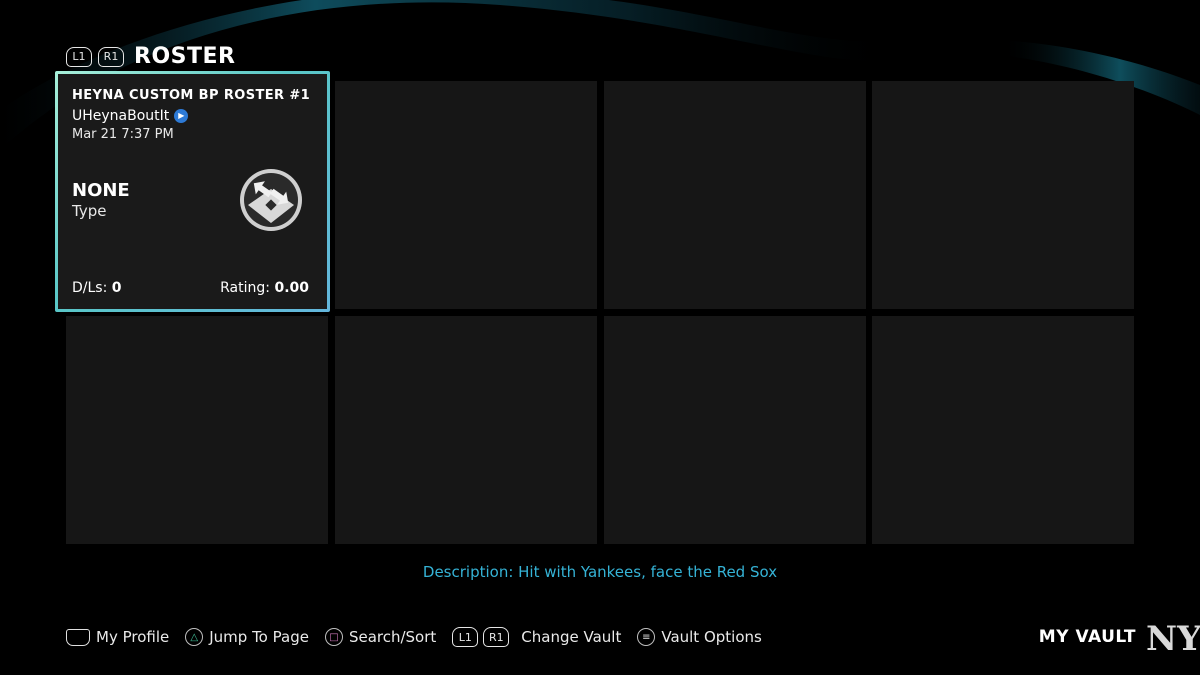 The height and width of the screenshot is (675, 1200). I want to click on change-vault-label: Change Vault, so click(571, 637).